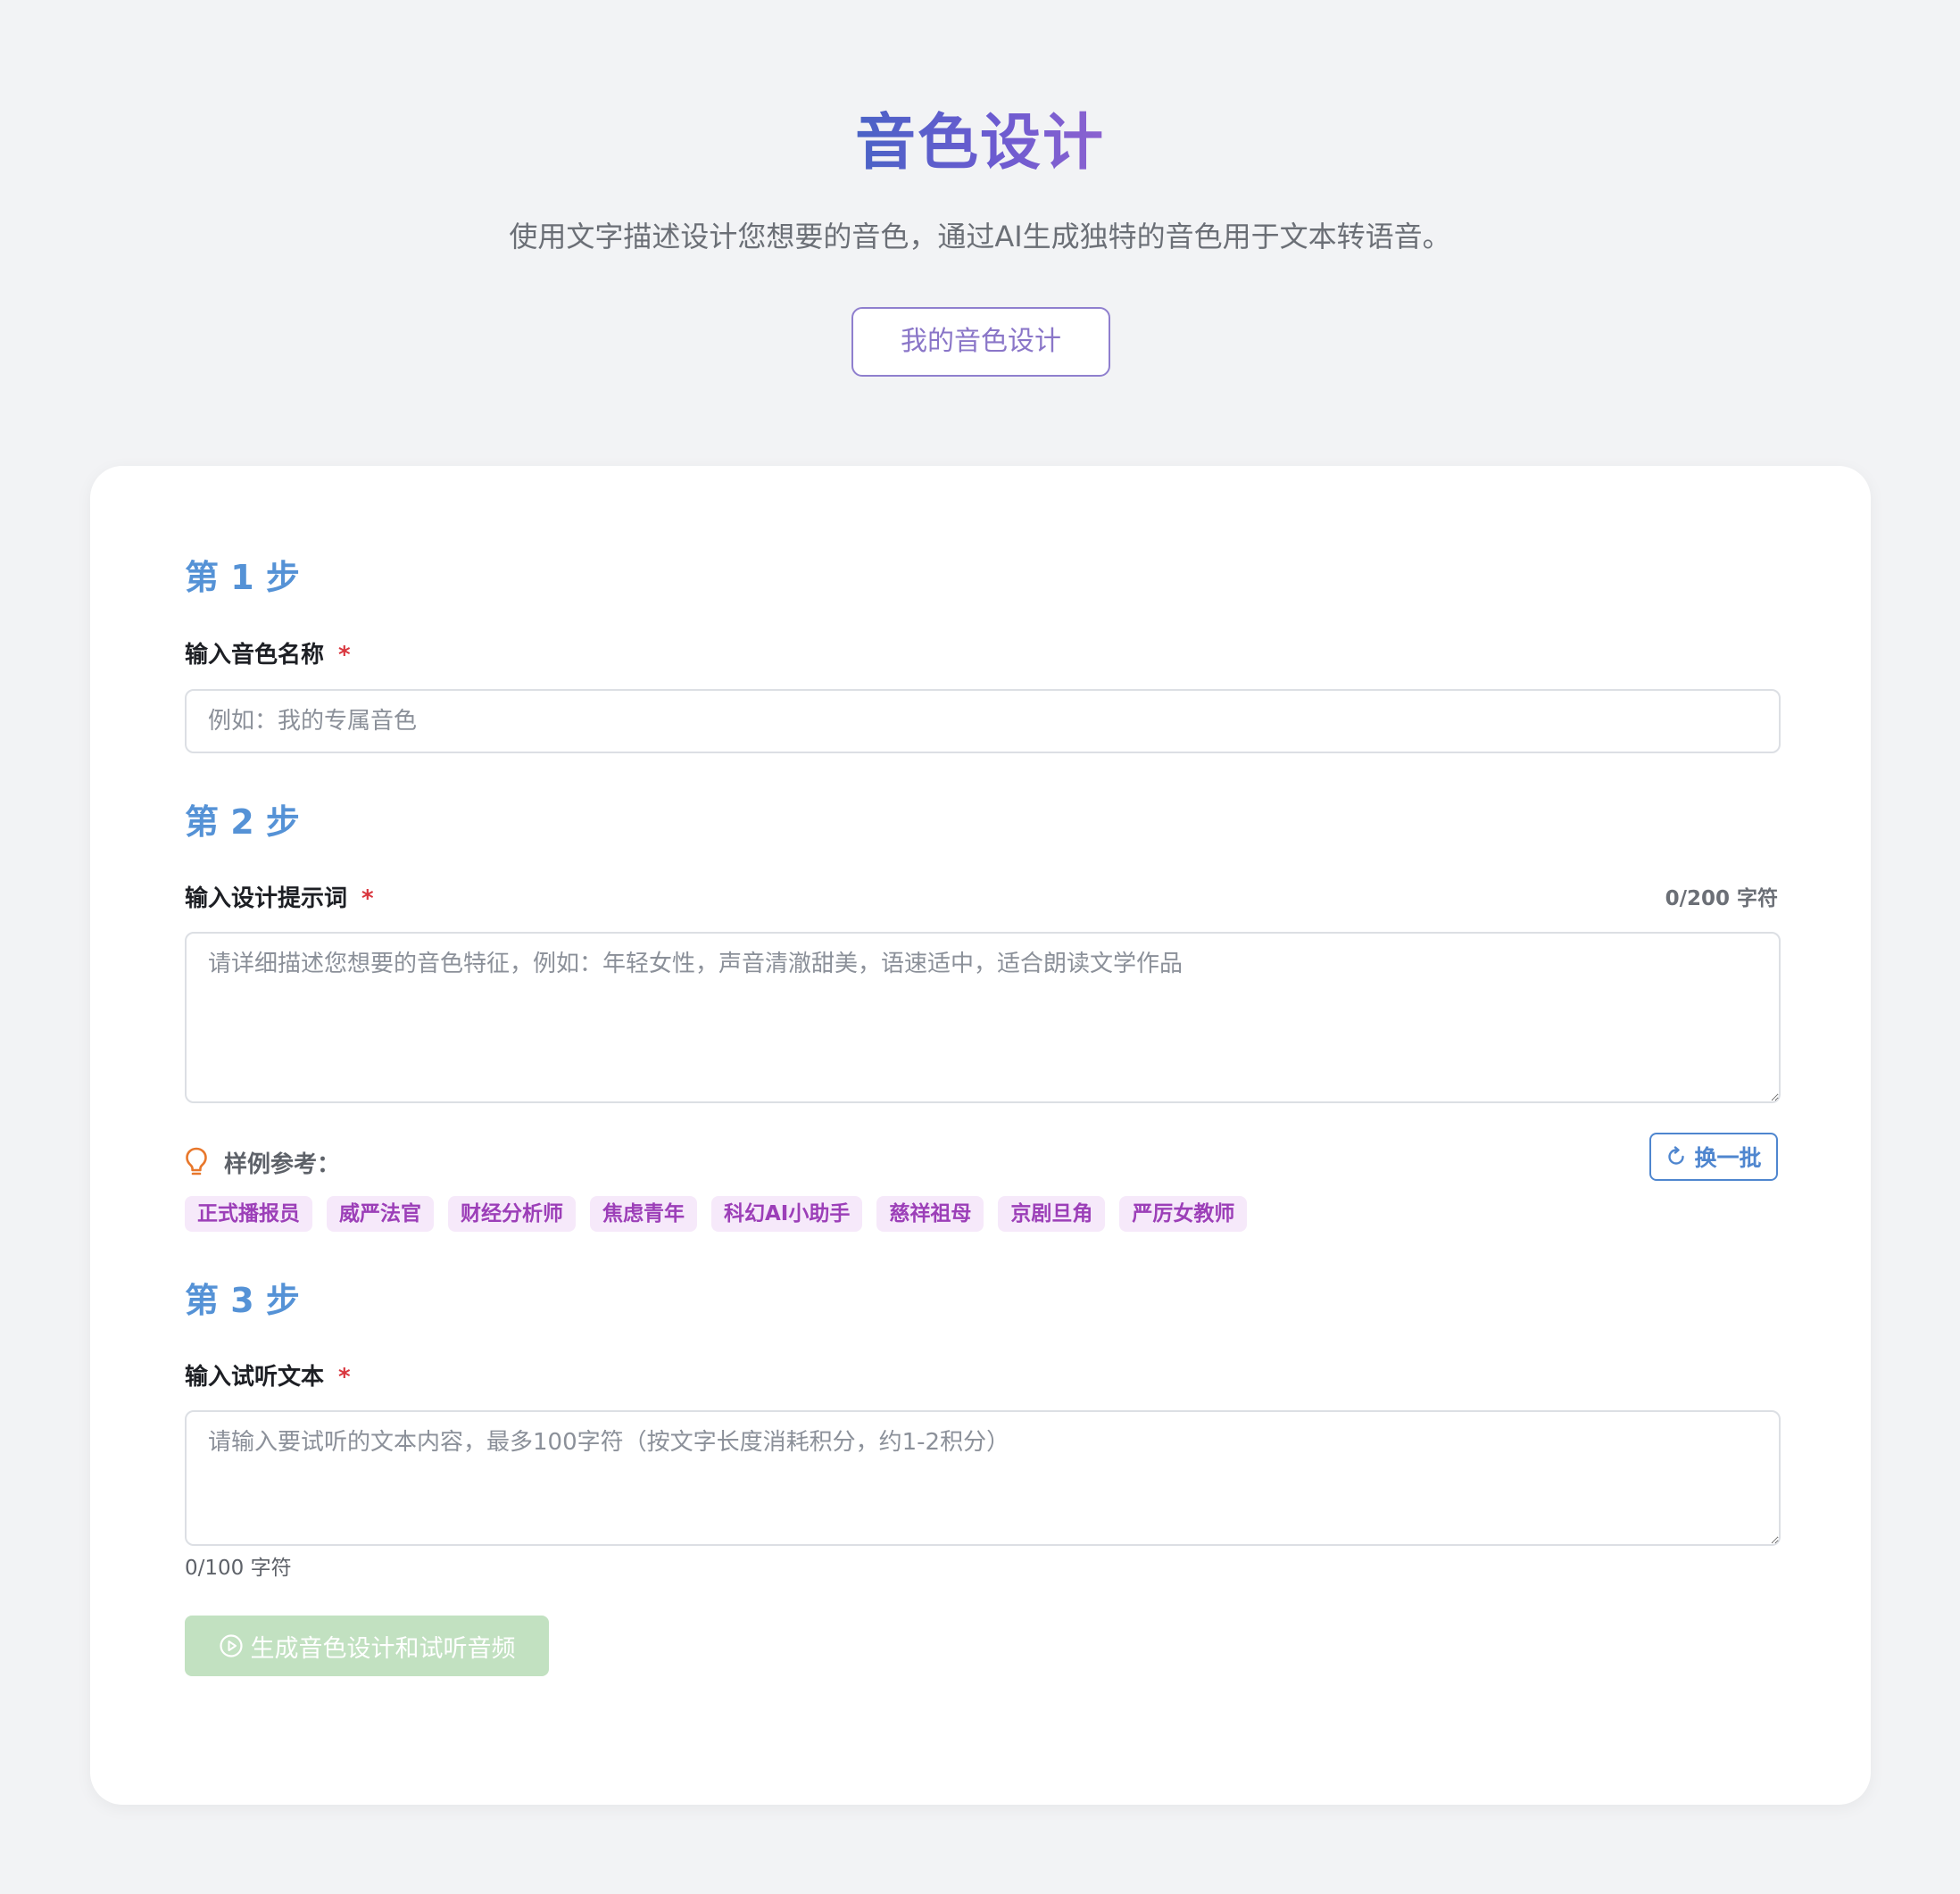  Describe the element at coordinates (983, 1478) in the screenshot. I see `preview-text-textarea` at that location.